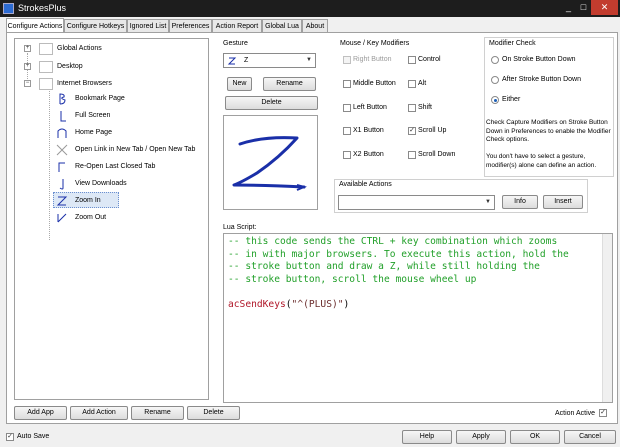 Image resolution: width=620 pixels, height=447 pixels. What do you see at coordinates (271, 103) in the screenshot?
I see `gesture-delete-button: Delete` at bounding box center [271, 103].